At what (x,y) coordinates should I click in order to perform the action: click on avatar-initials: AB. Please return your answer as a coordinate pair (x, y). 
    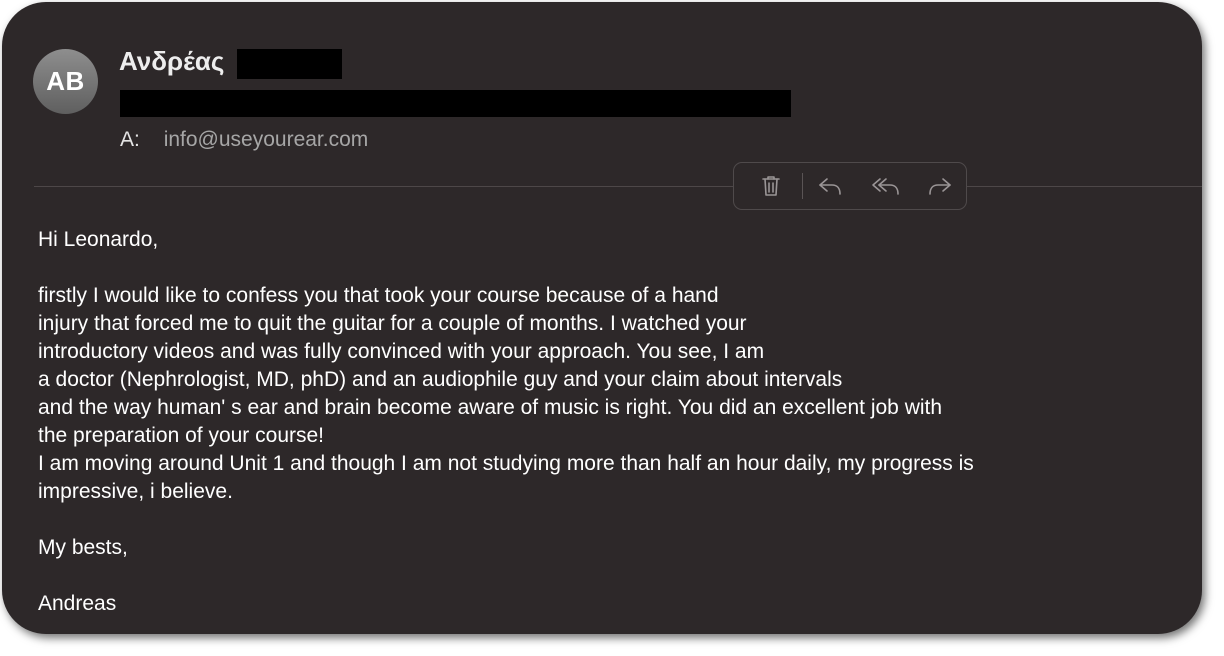
    Looking at the image, I should click on (65, 81).